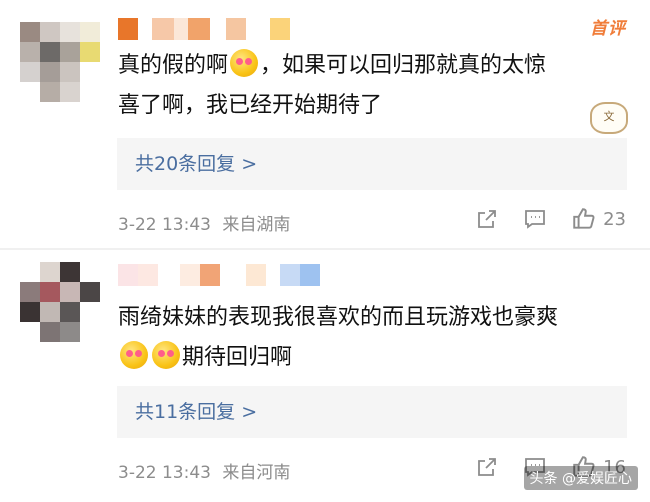 The height and width of the screenshot is (502, 650). What do you see at coordinates (256, 225) in the screenshot?
I see `location: 来自湖南` at bounding box center [256, 225].